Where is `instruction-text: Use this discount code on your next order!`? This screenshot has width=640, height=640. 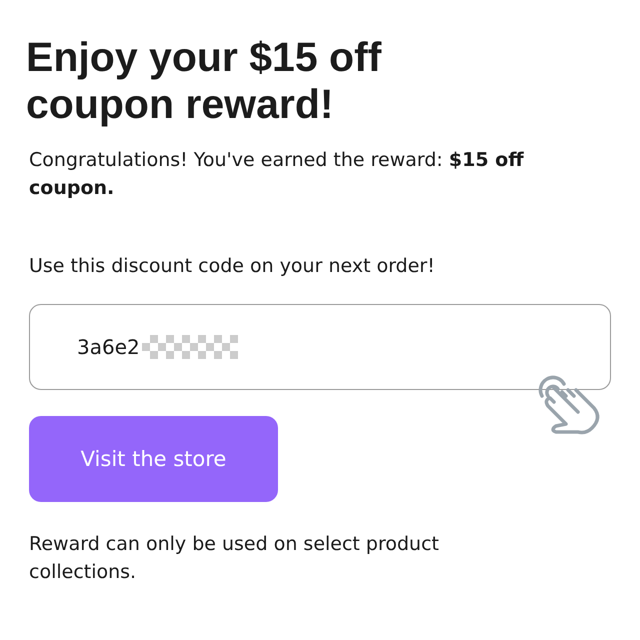 instruction-text: Use this discount code on your next order! is located at coordinates (232, 266).